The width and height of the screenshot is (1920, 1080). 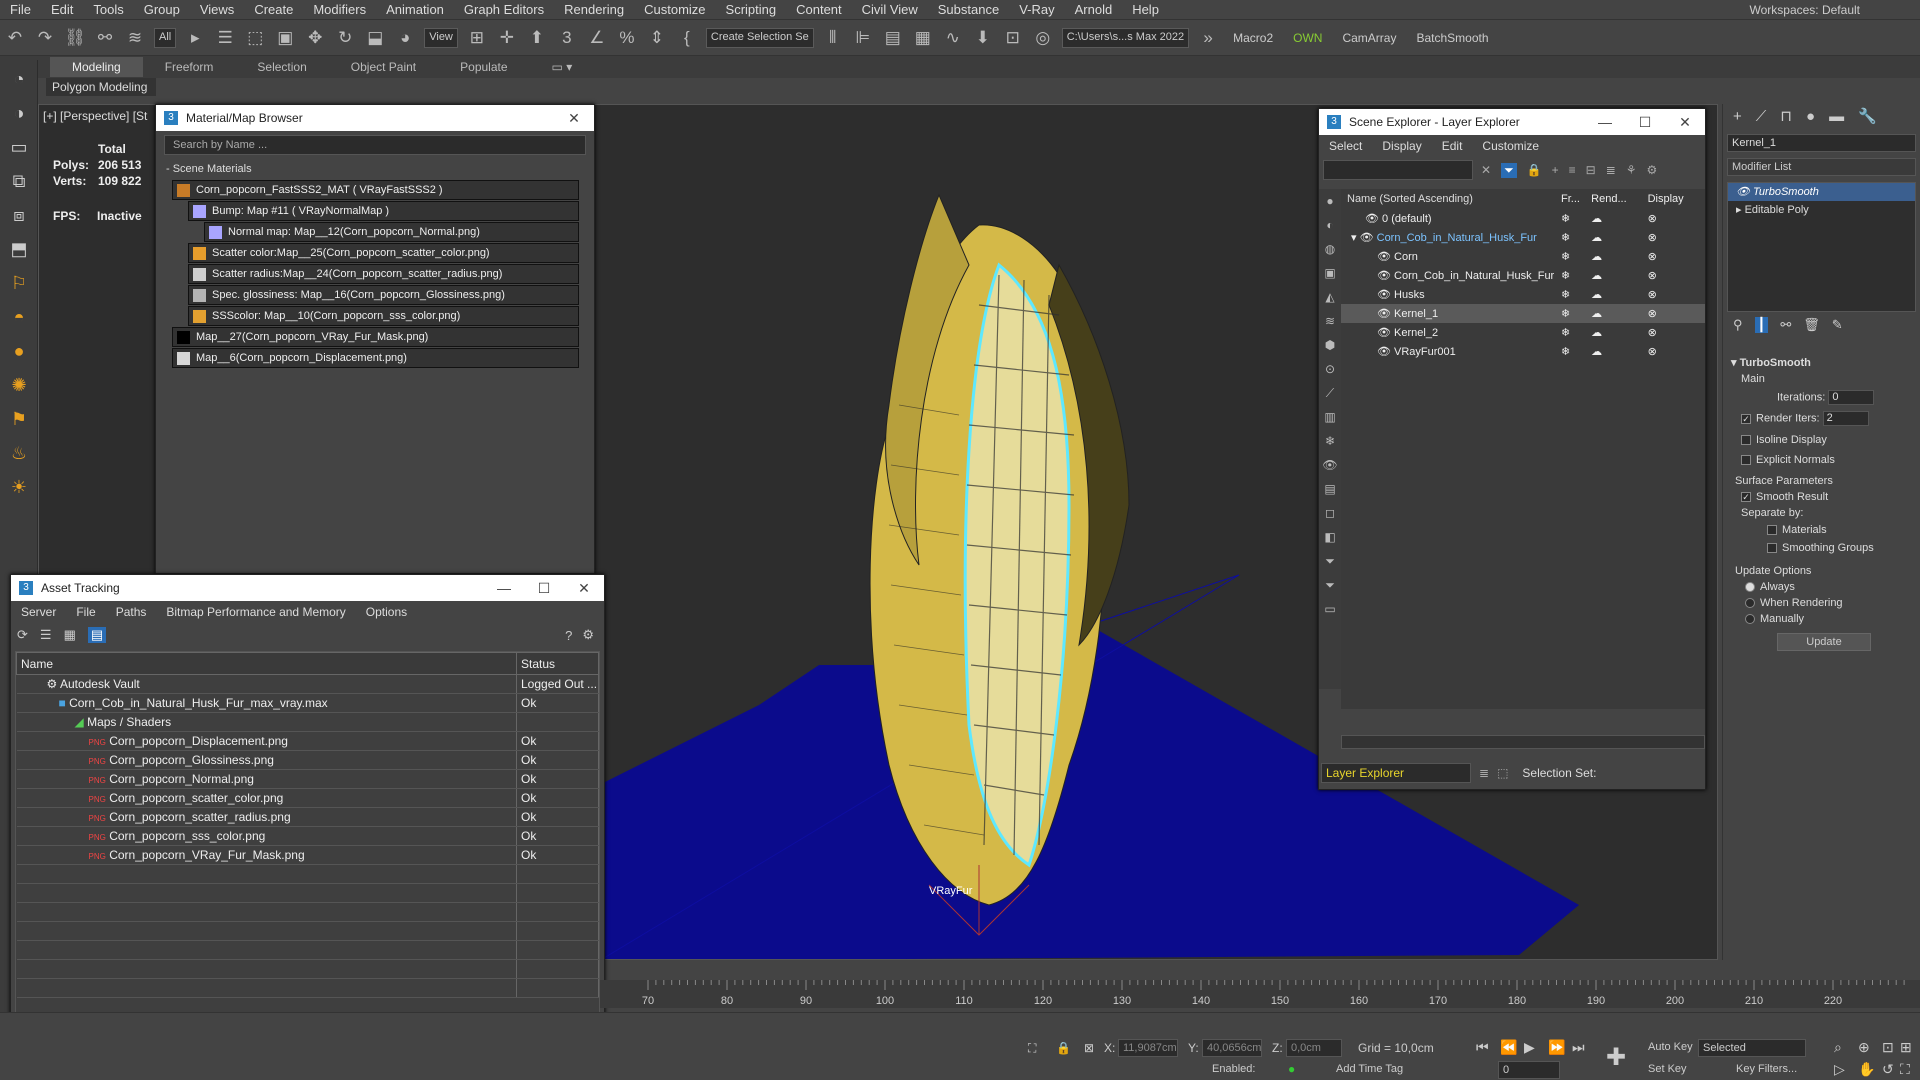 What do you see at coordinates (19, 181) in the screenshot?
I see `layers-icon: ⧉` at bounding box center [19, 181].